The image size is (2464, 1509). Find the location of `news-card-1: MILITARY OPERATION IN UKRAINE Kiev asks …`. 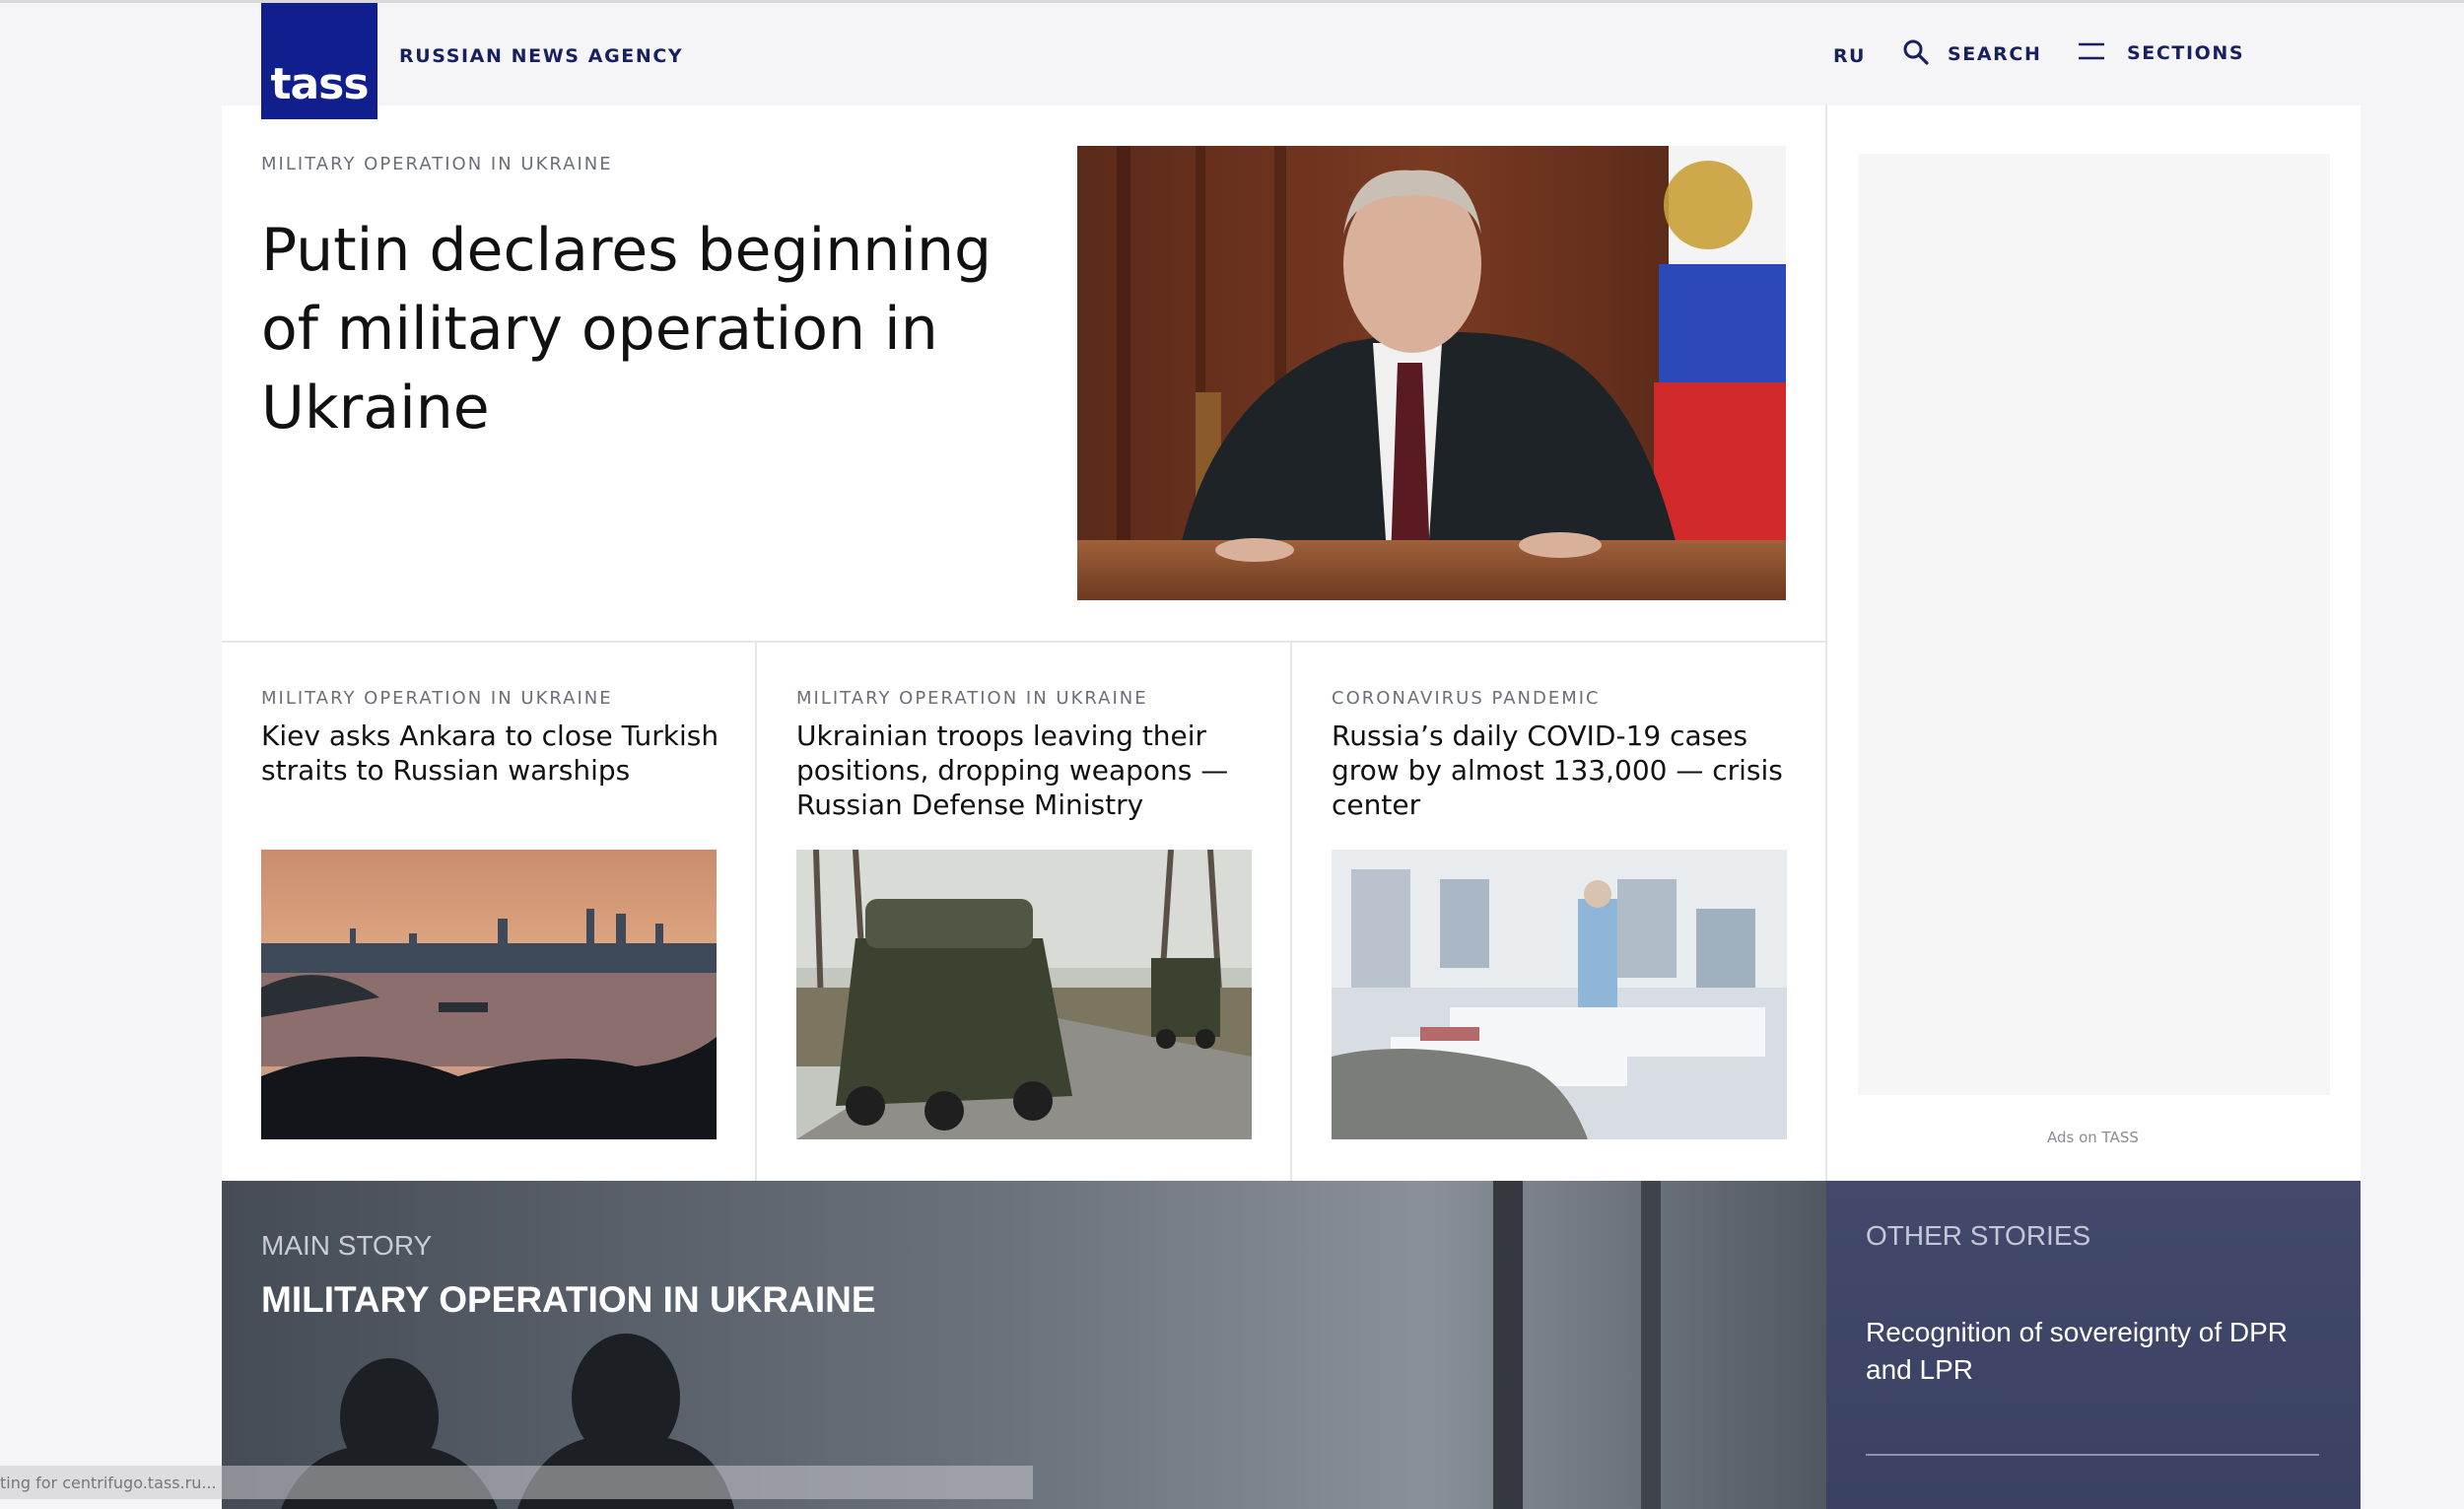

news-card-1: MILITARY OPERATION IN UKRAINE Kiev asks … is located at coordinates (497, 738).